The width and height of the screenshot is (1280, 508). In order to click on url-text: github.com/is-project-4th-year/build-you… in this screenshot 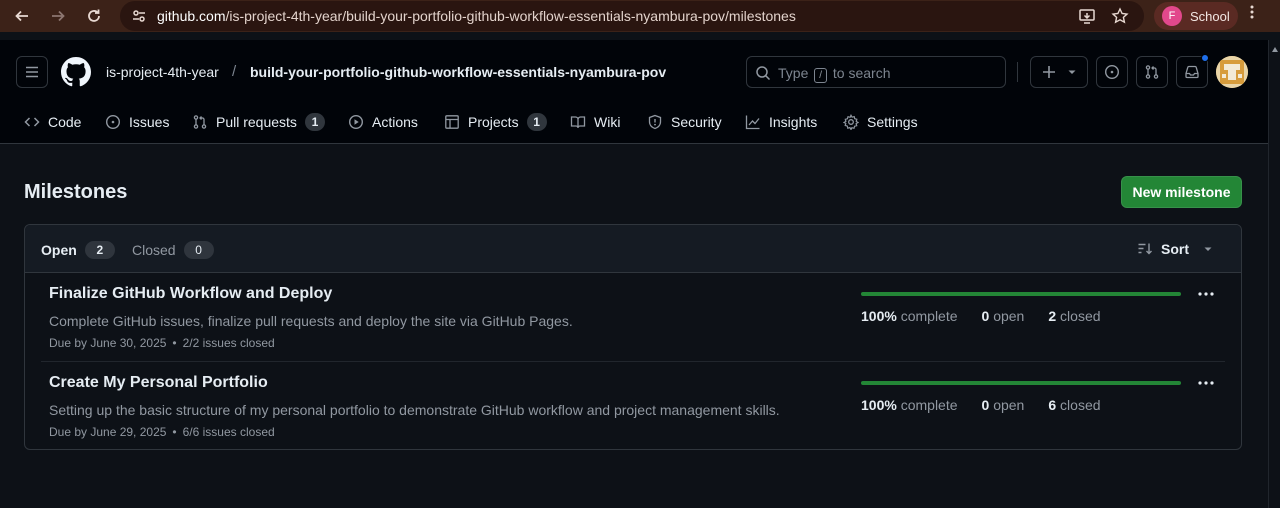, I will do `click(476, 16)`.